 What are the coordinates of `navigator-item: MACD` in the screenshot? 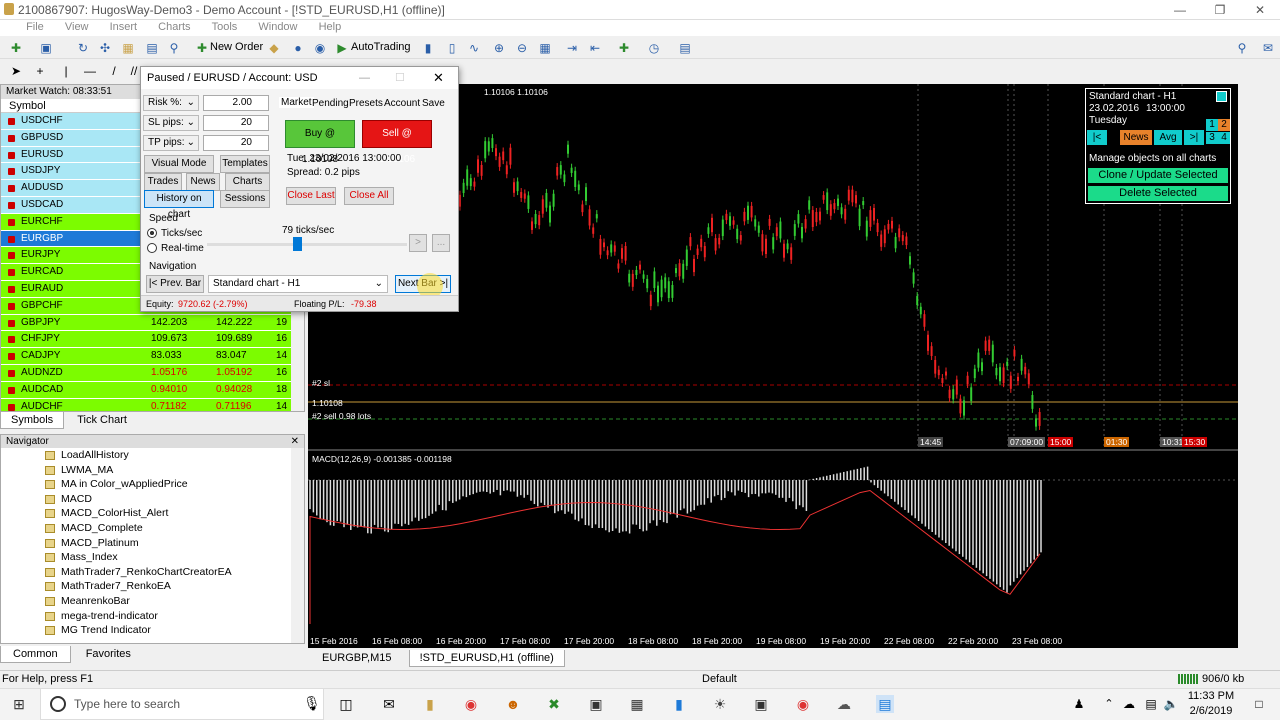 It's located at (152, 499).